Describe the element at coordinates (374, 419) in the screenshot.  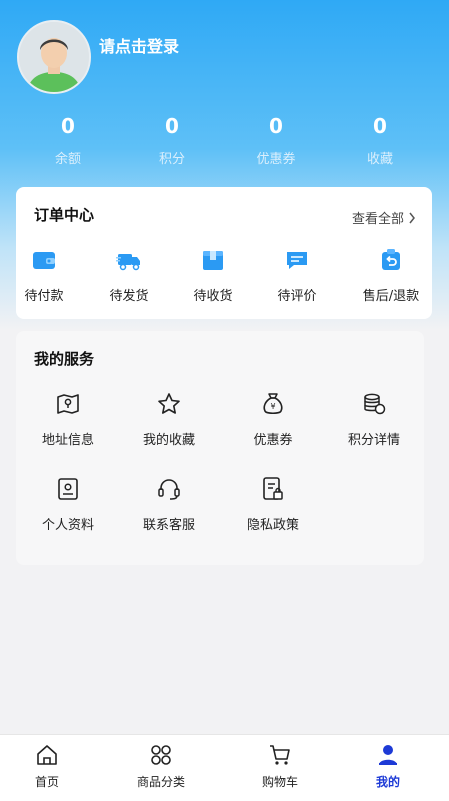
I see `service-points-detail: 积分详情` at that location.